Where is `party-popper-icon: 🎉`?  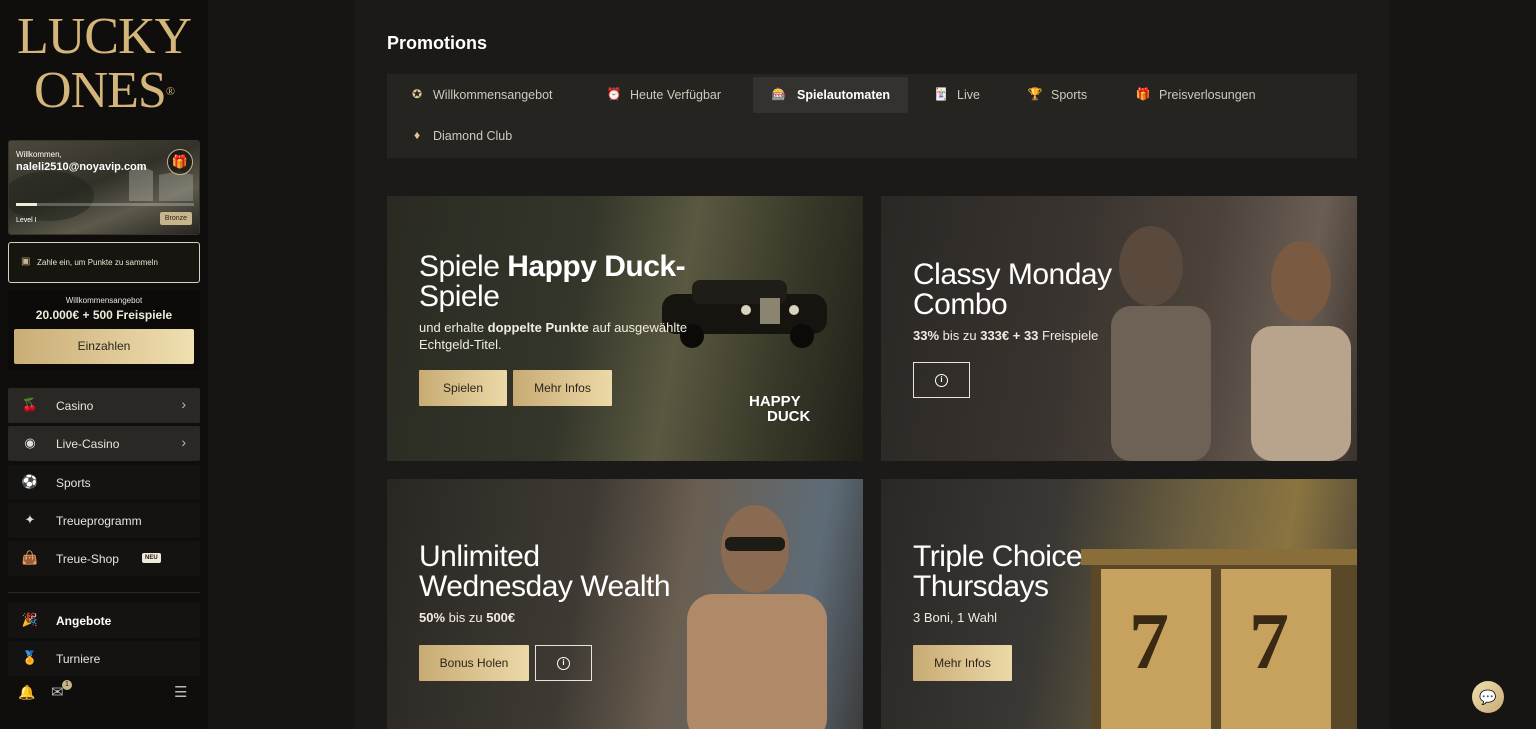
party-popper-icon: 🎉 is located at coordinates (30, 619).